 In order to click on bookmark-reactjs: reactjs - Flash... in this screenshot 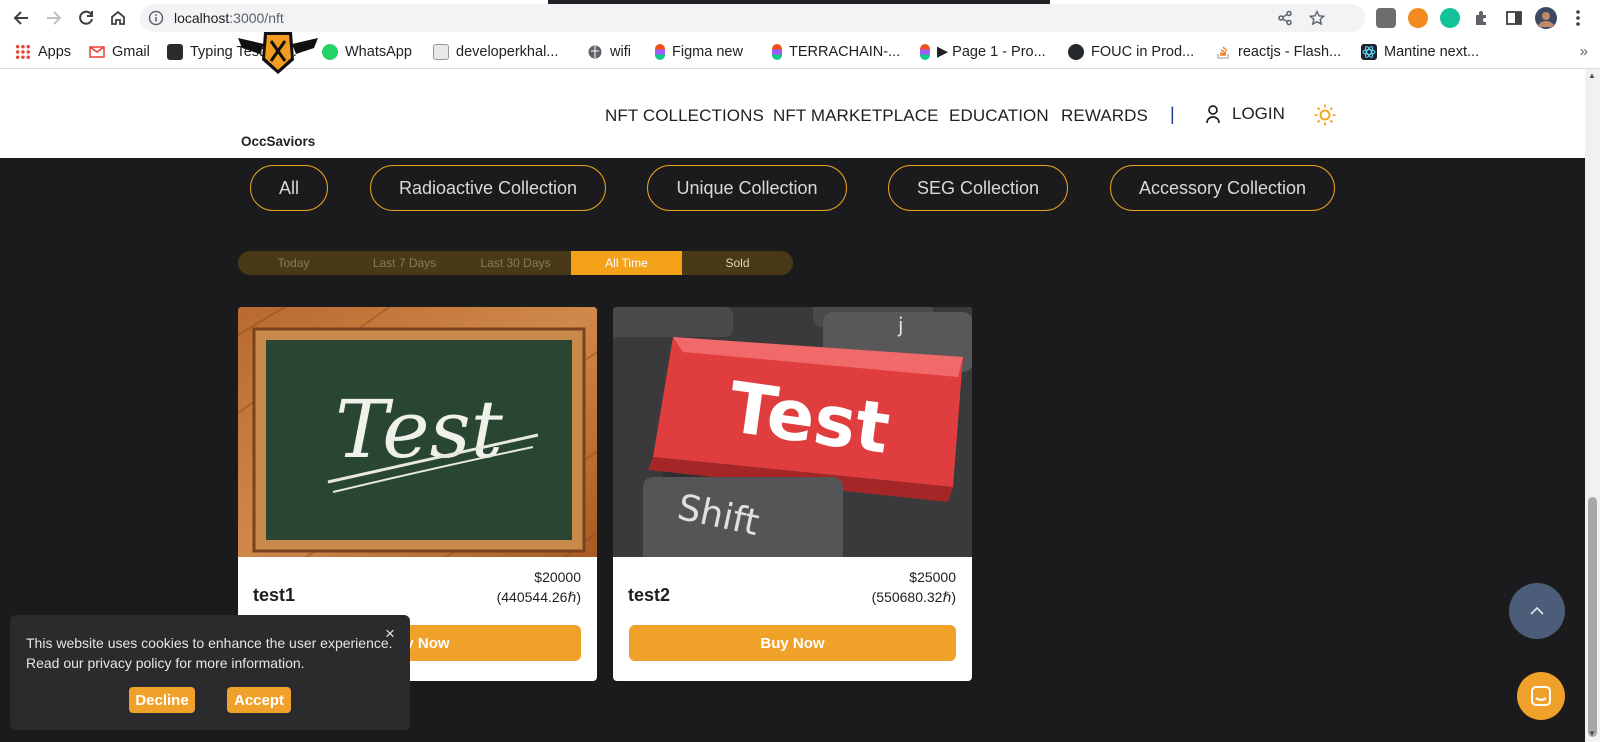, I will do `click(1278, 52)`.